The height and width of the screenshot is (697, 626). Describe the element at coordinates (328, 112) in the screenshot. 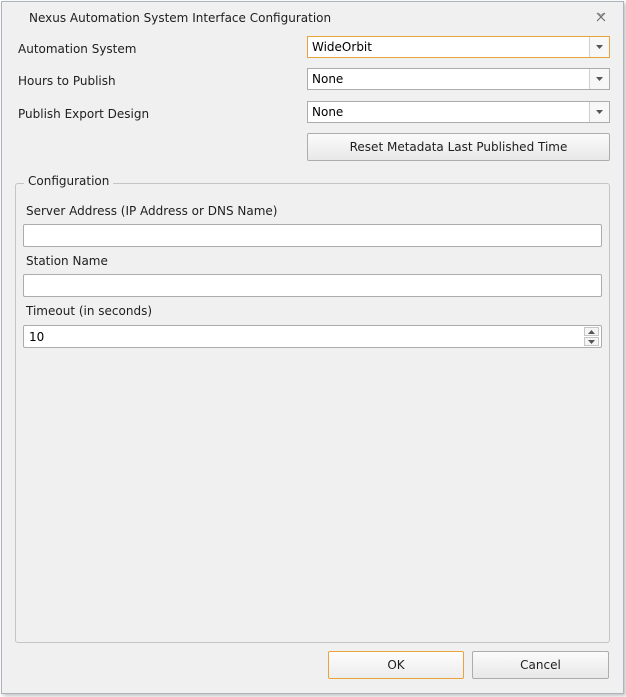

I see `publish-export-design-value: None` at that location.